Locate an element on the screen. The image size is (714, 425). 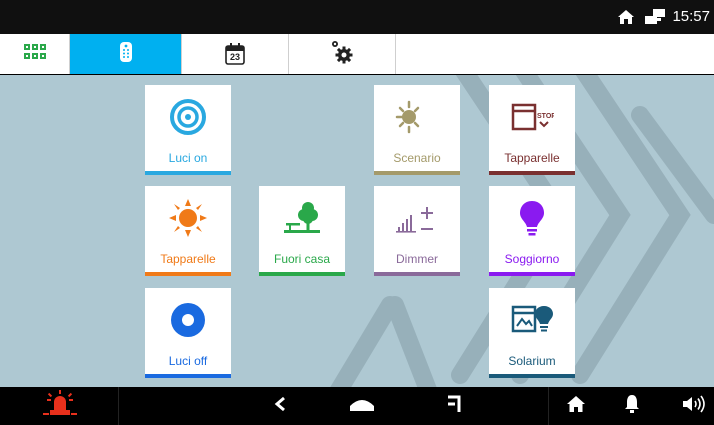
back-icon is located at coordinates (280, 406).